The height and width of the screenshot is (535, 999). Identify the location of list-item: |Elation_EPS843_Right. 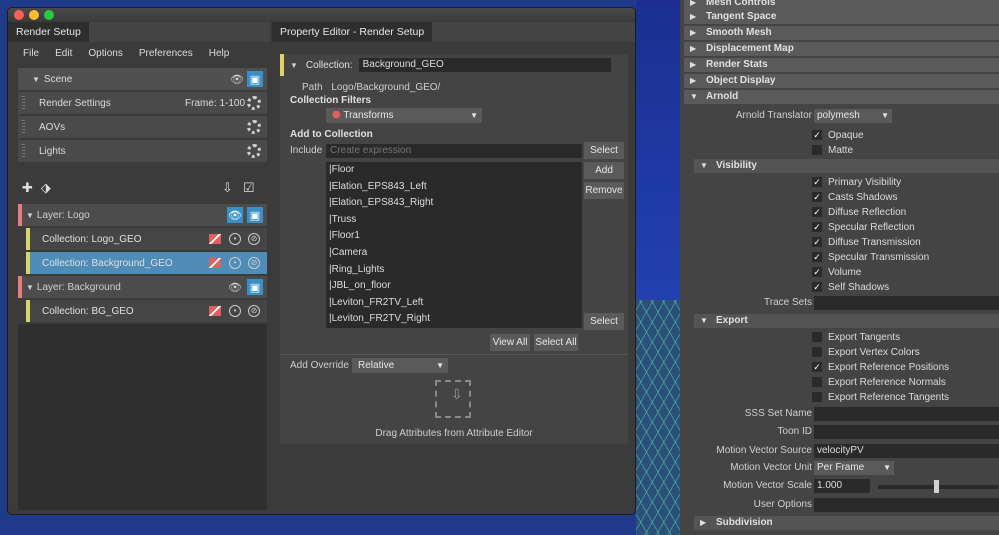
(454, 203).